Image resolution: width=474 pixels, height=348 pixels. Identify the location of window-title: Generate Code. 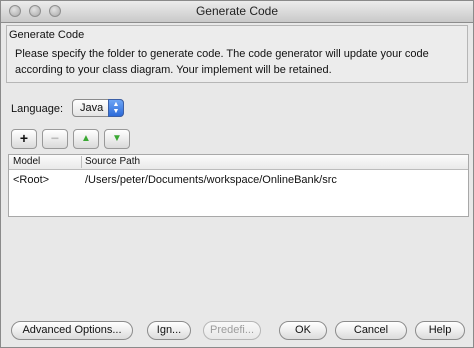
(237, 11).